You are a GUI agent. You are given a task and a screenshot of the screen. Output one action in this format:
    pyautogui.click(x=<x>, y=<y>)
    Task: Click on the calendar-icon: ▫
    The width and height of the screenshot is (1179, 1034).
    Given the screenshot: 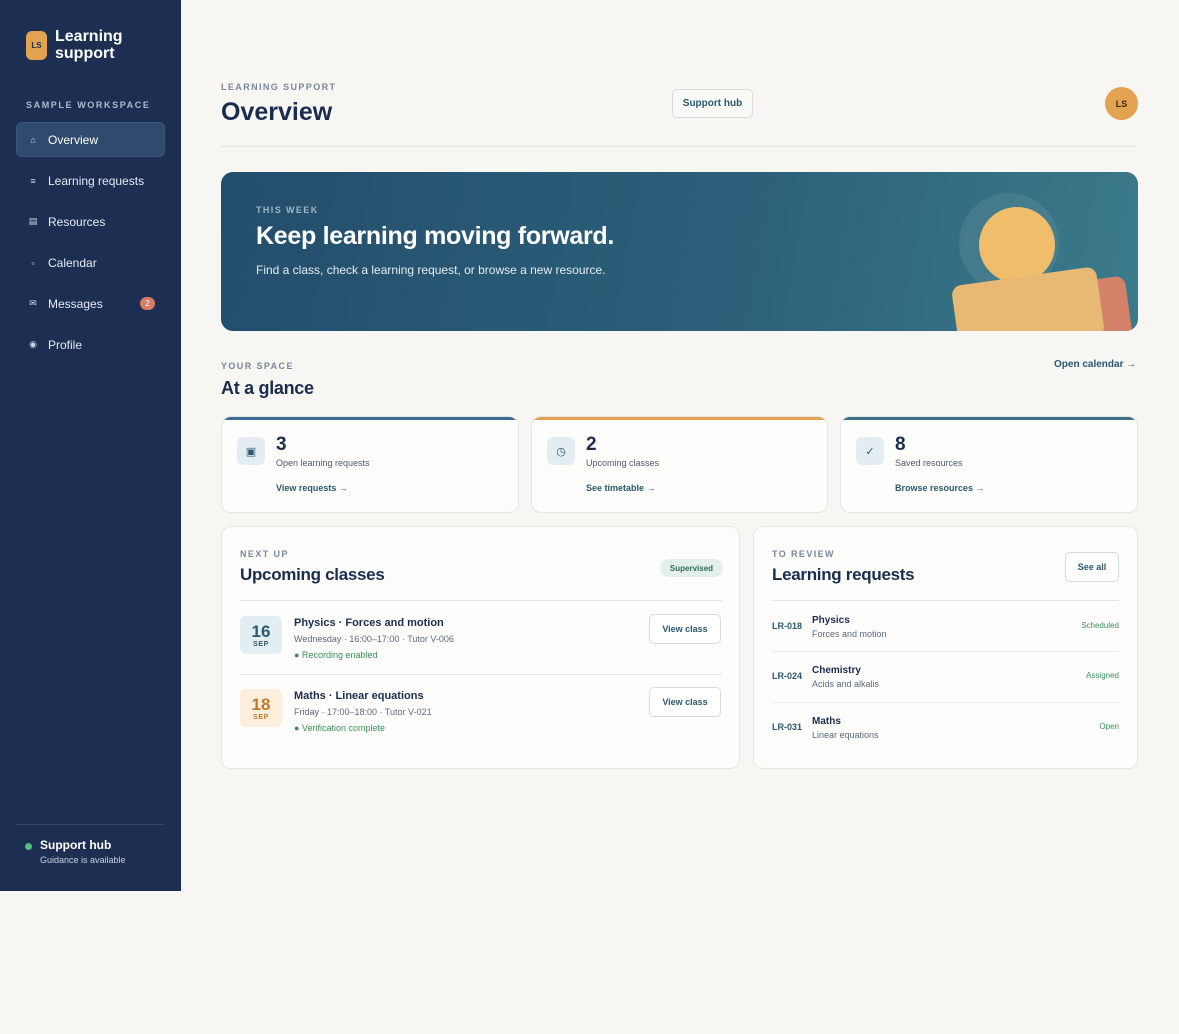 What is the action you would take?
    pyautogui.click(x=33, y=262)
    